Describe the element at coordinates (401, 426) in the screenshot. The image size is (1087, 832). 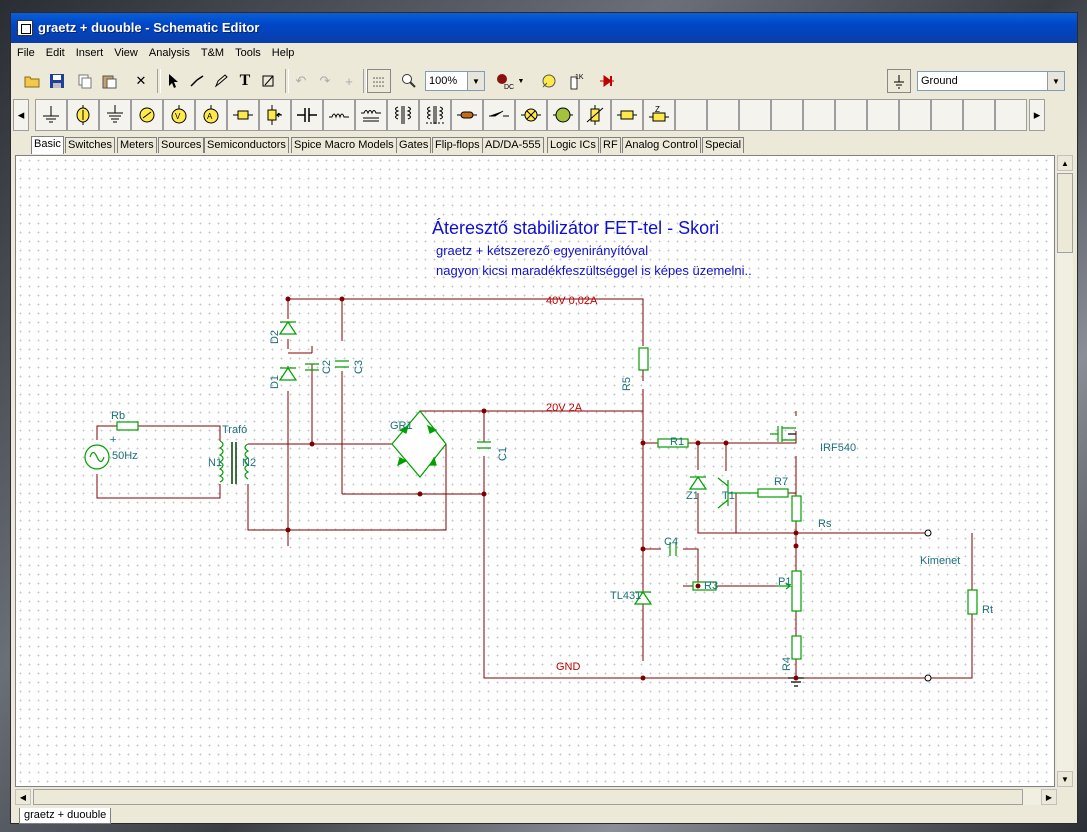
I see `label-gr1: GR1` at that location.